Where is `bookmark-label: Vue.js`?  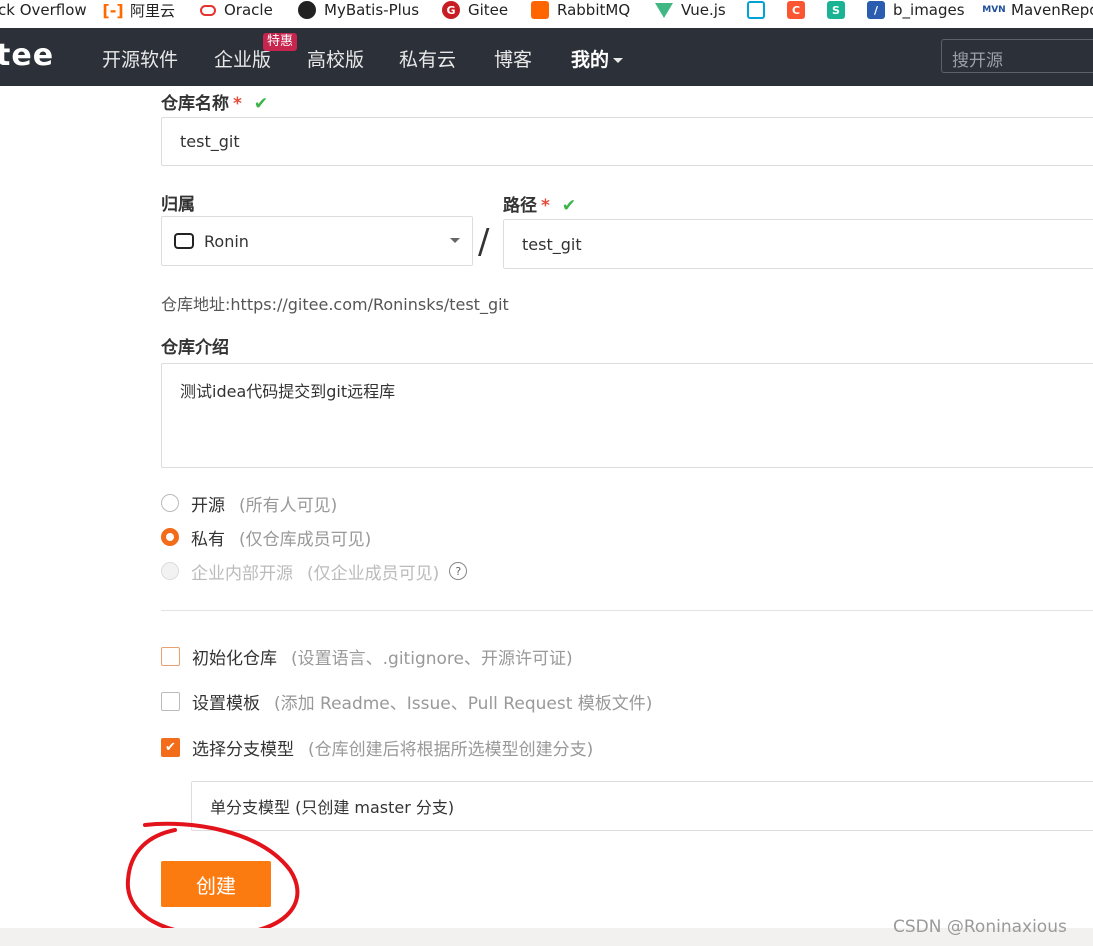
bookmark-label: Vue.js is located at coordinates (703, 10).